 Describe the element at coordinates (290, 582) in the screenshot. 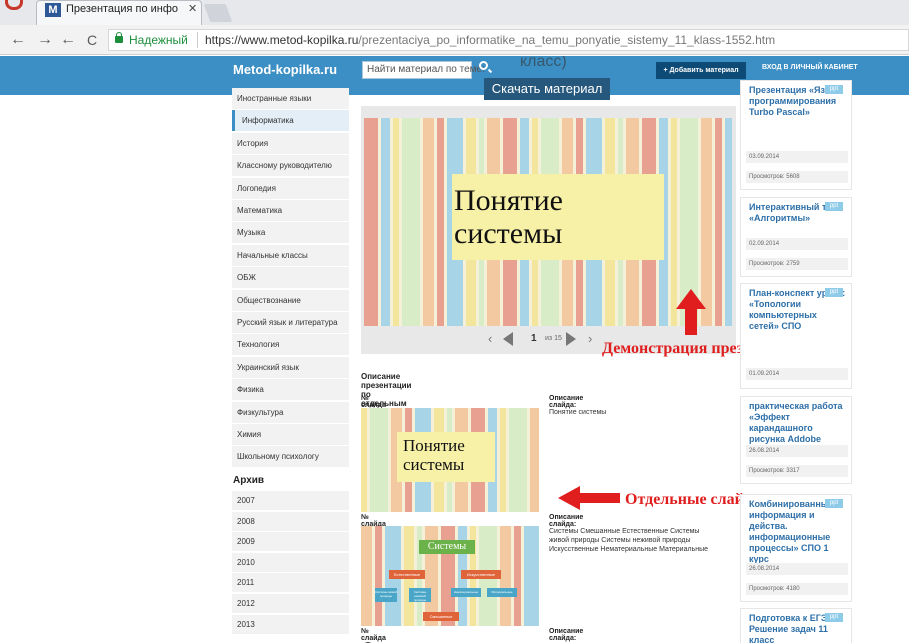

I see `archive-year-item: 2011` at that location.